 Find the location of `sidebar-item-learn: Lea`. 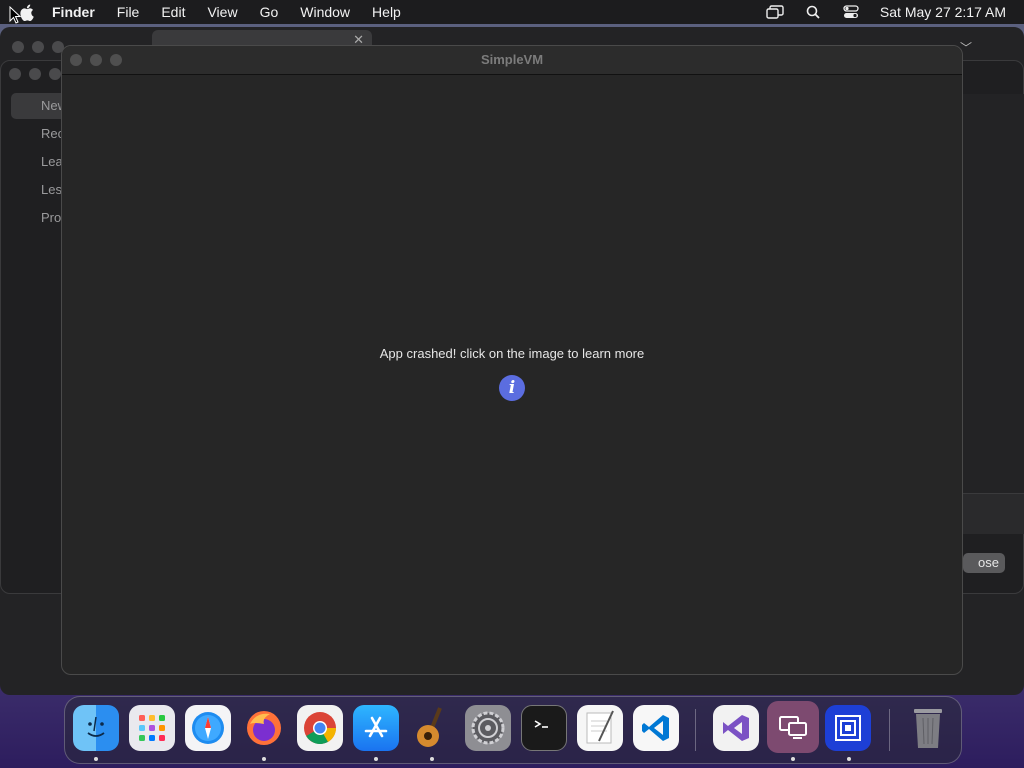

sidebar-item-learn: Lea is located at coordinates (52, 161).